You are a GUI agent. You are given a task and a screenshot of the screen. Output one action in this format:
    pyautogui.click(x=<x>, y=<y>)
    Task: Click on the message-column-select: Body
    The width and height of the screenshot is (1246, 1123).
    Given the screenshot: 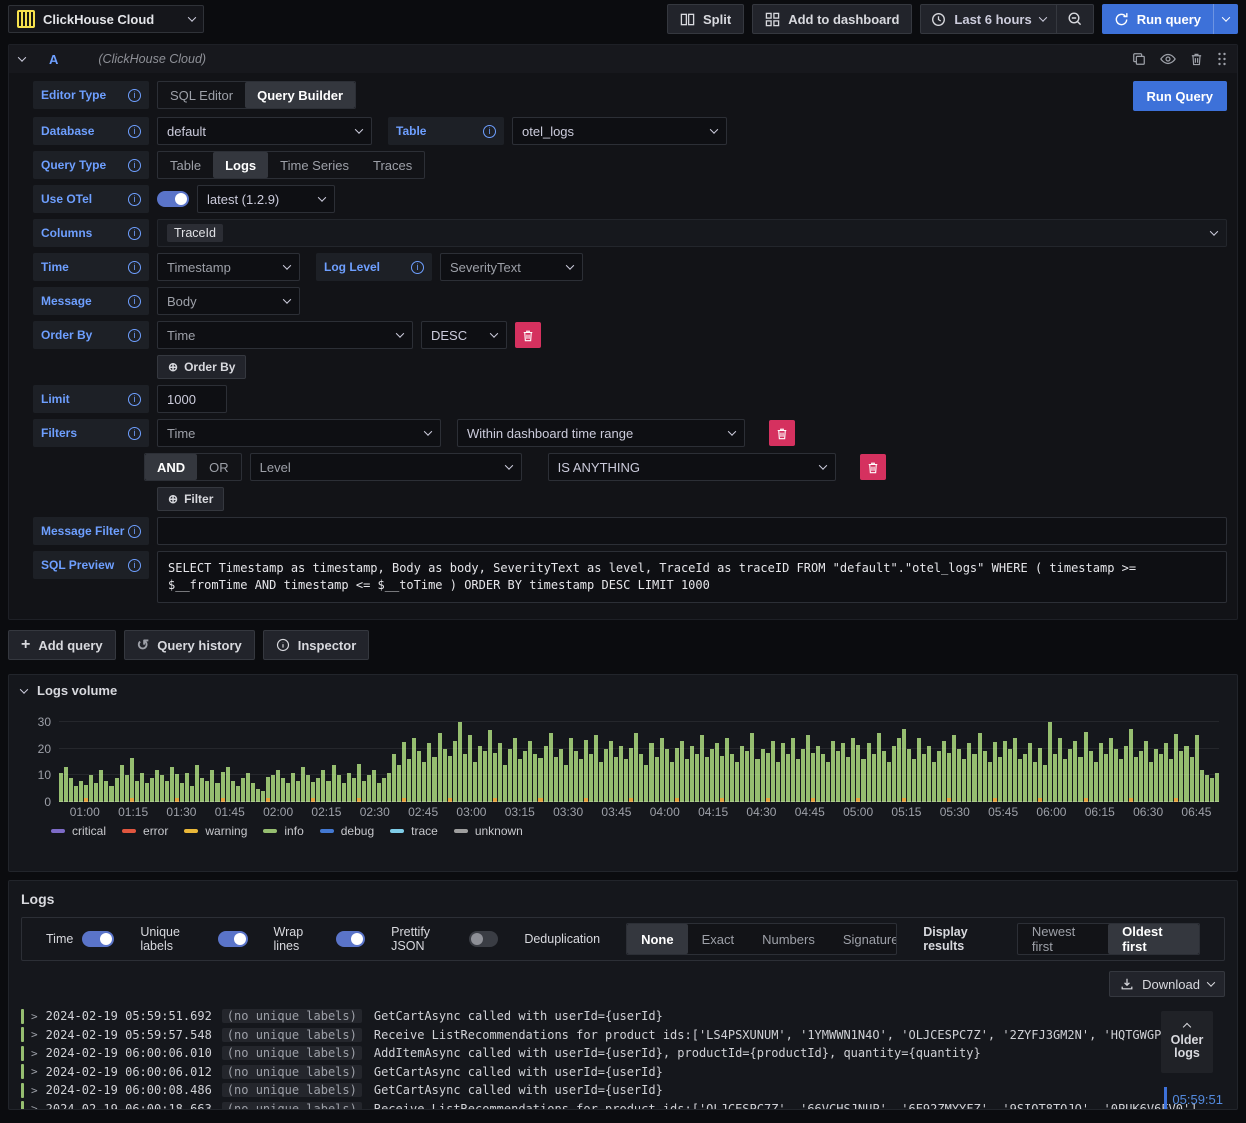 What is the action you would take?
    pyautogui.click(x=228, y=301)
    